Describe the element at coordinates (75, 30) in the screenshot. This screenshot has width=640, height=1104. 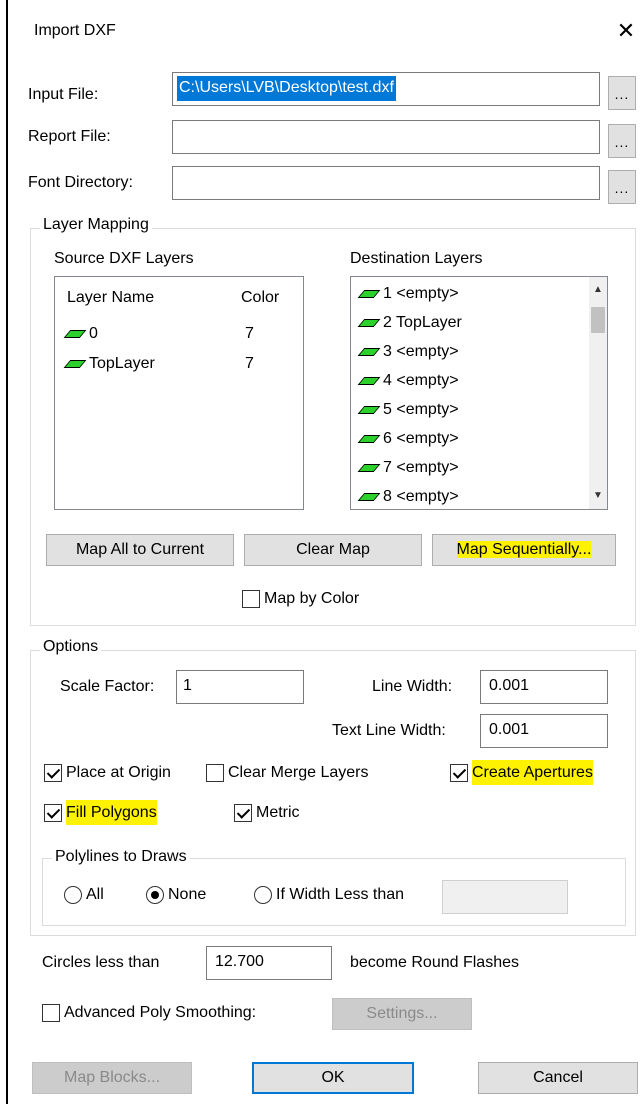
I see `dialog-title: Import DXF` at that location.